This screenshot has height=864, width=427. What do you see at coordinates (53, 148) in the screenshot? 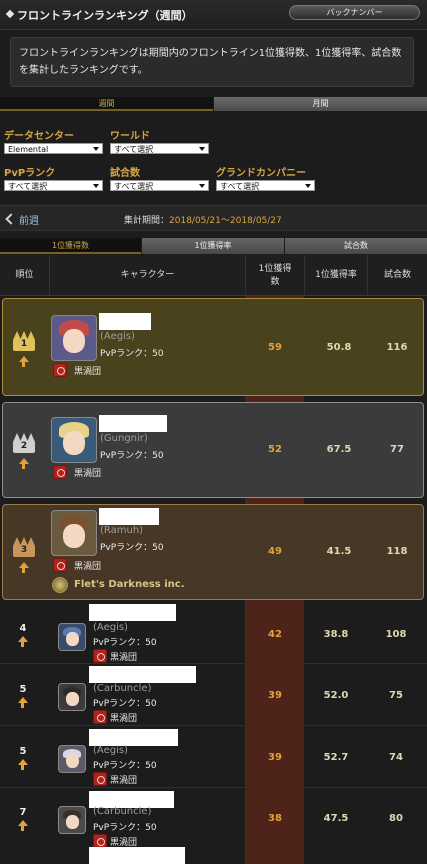
I see `datacenter-select: Elemental` at bounding box center [53, 148].